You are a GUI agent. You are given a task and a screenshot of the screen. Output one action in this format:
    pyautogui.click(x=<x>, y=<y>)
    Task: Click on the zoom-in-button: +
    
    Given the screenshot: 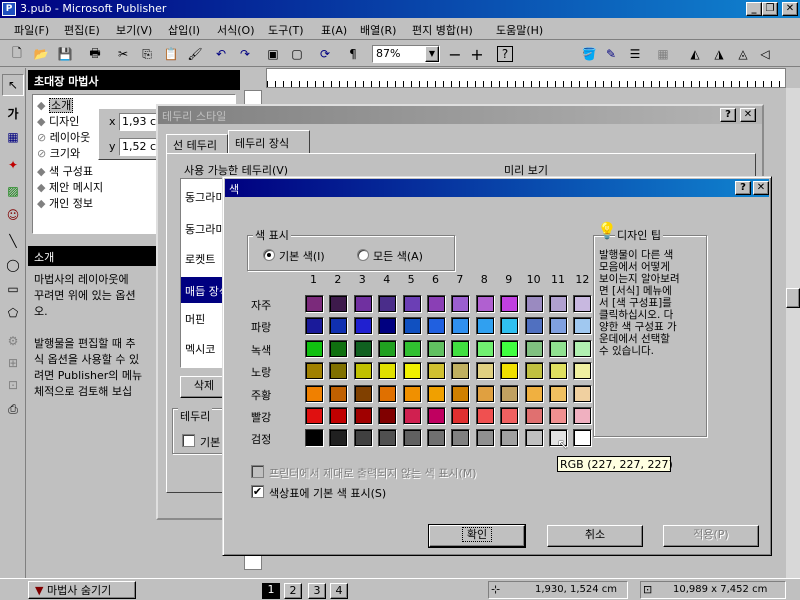 What is the action you would take?
    pyautogui.click(x=477, y=54)
    